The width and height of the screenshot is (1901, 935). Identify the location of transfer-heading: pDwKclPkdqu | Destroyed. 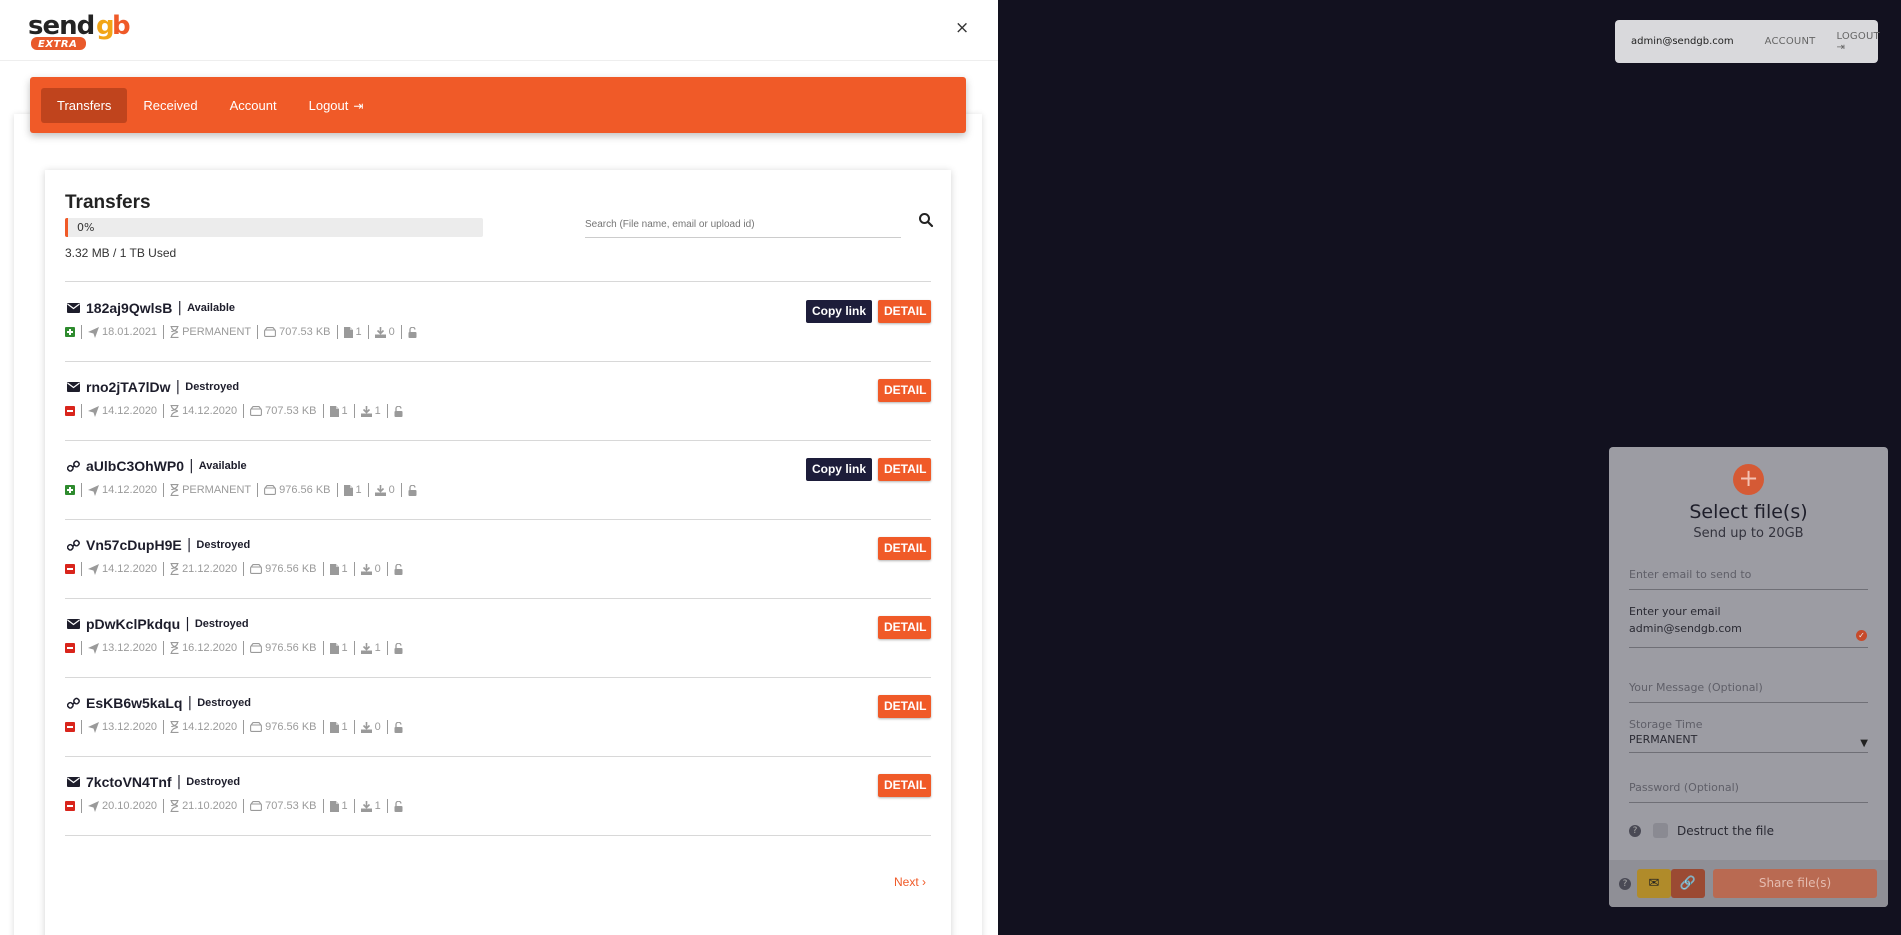
(157, 624).